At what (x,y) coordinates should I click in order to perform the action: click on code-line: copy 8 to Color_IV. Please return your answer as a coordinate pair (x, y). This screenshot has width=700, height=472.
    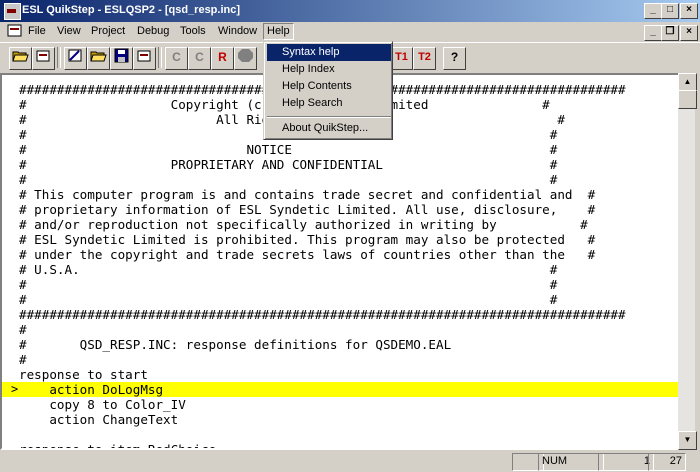
    Looking at the image, I should click on (102, 404).